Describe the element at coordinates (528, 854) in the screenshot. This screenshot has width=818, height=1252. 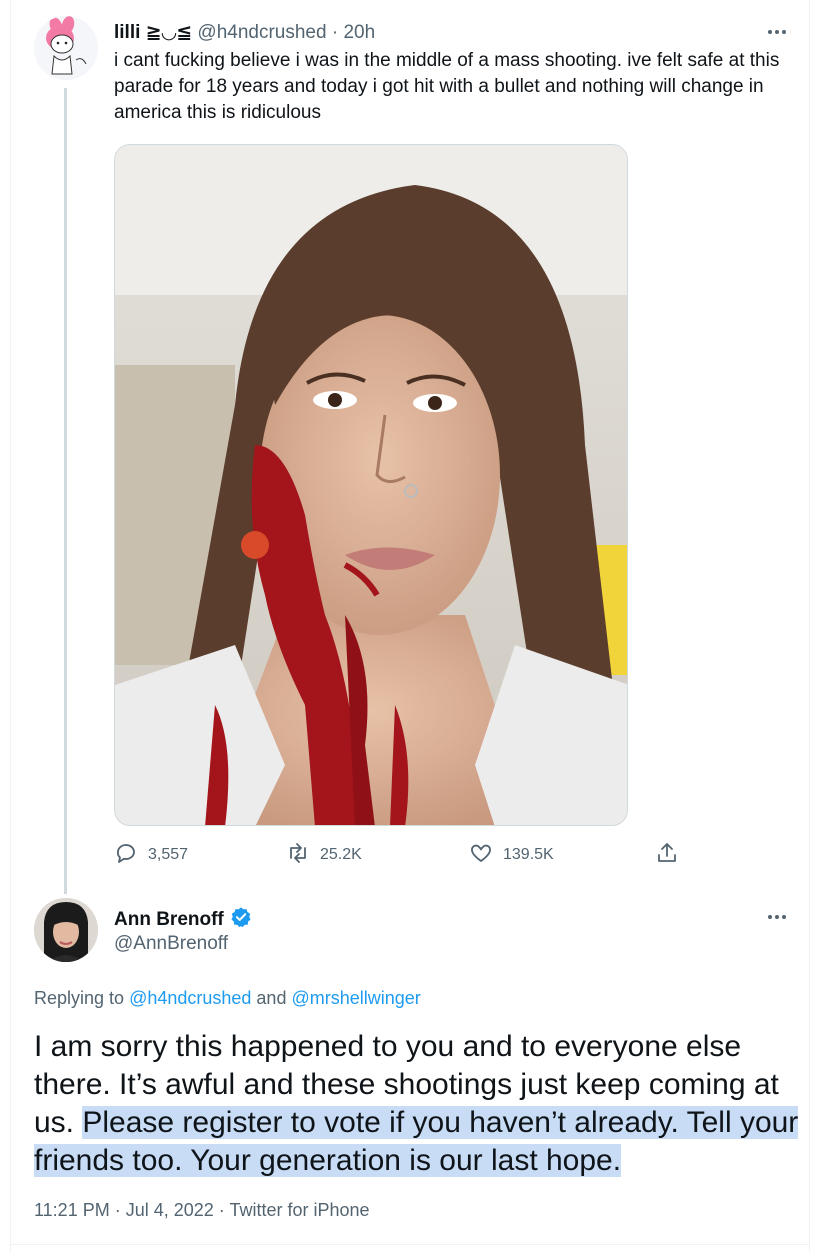
I see `like-count: 139.5K` at that location.